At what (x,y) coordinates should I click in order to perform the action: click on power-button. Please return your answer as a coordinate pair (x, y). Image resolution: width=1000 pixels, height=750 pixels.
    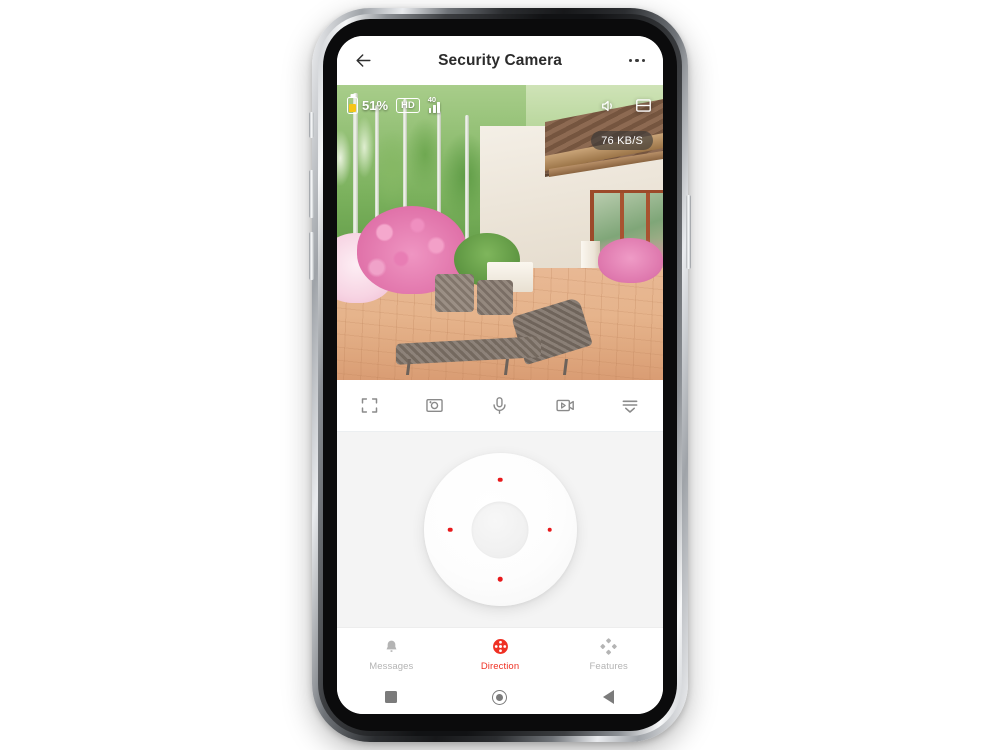
    Looking at the image, I should click on (688, 232).